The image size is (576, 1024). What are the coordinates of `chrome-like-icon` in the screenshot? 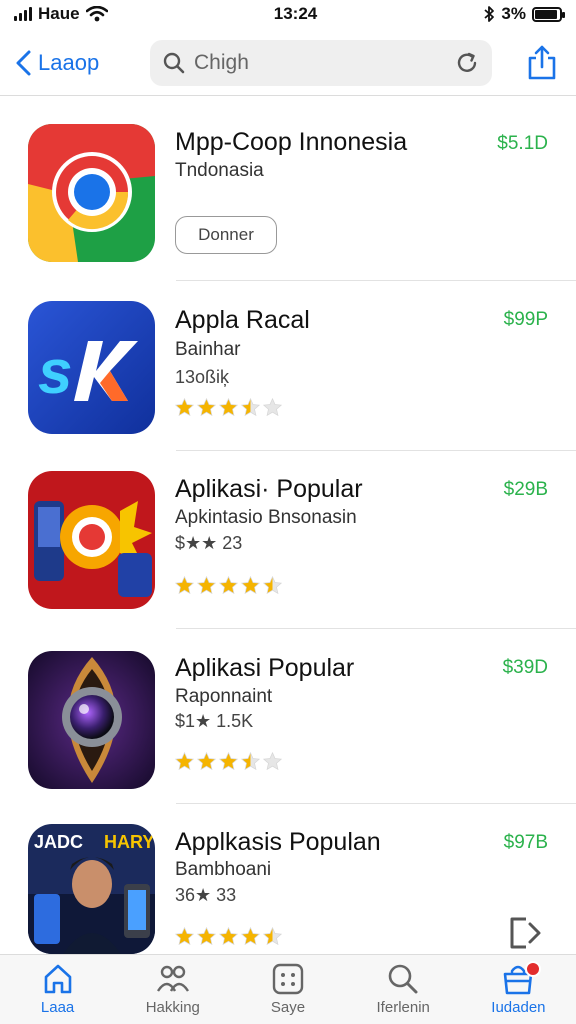 It's located at (91, 193).